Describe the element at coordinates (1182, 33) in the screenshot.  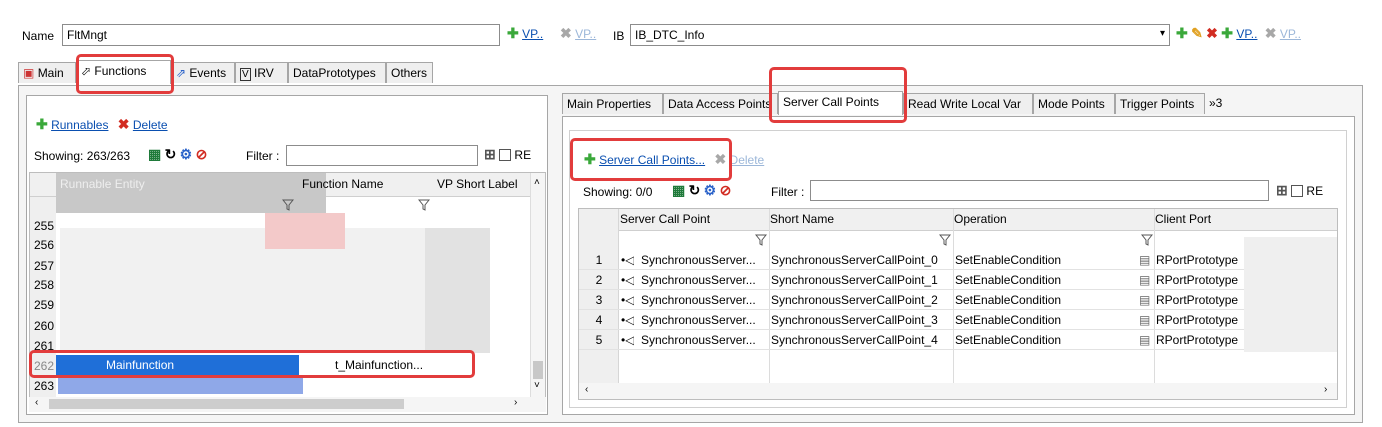
I see `add-icon: ✚` at that location.